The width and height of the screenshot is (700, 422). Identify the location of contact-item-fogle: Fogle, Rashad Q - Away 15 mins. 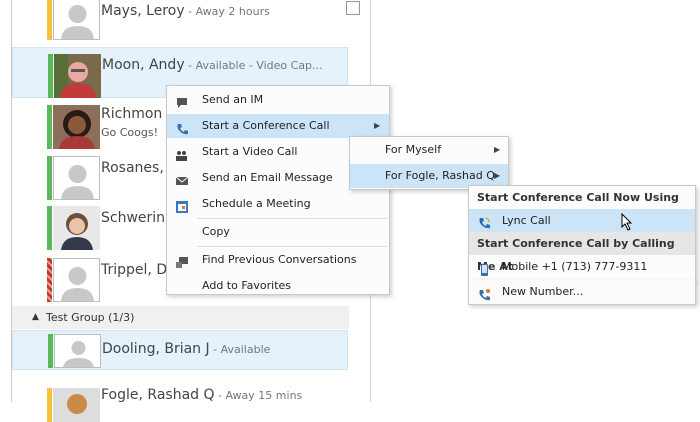
(180, 402).